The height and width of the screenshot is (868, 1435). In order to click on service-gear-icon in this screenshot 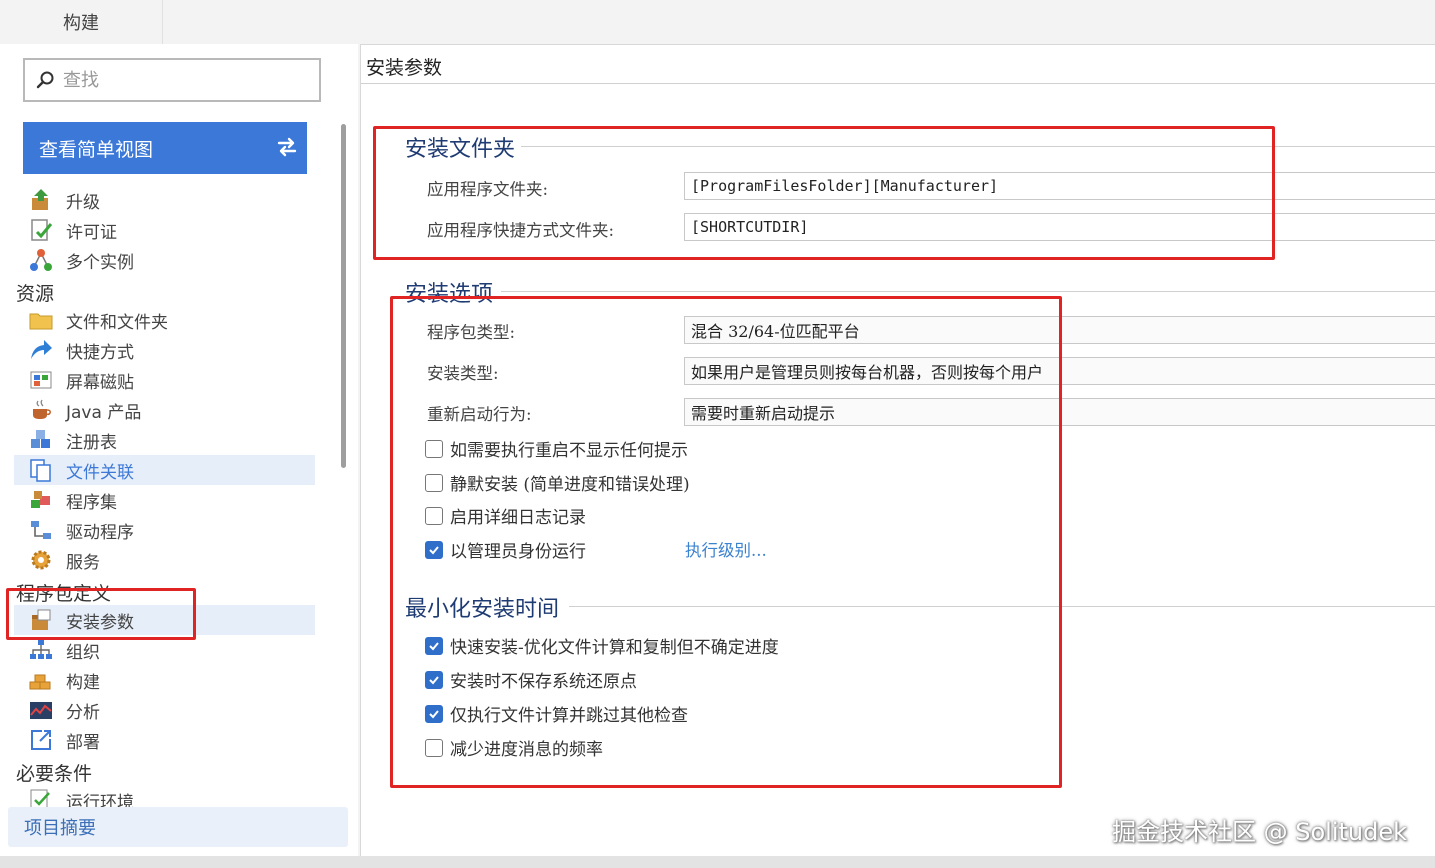, I will do `click(41, 560)`.